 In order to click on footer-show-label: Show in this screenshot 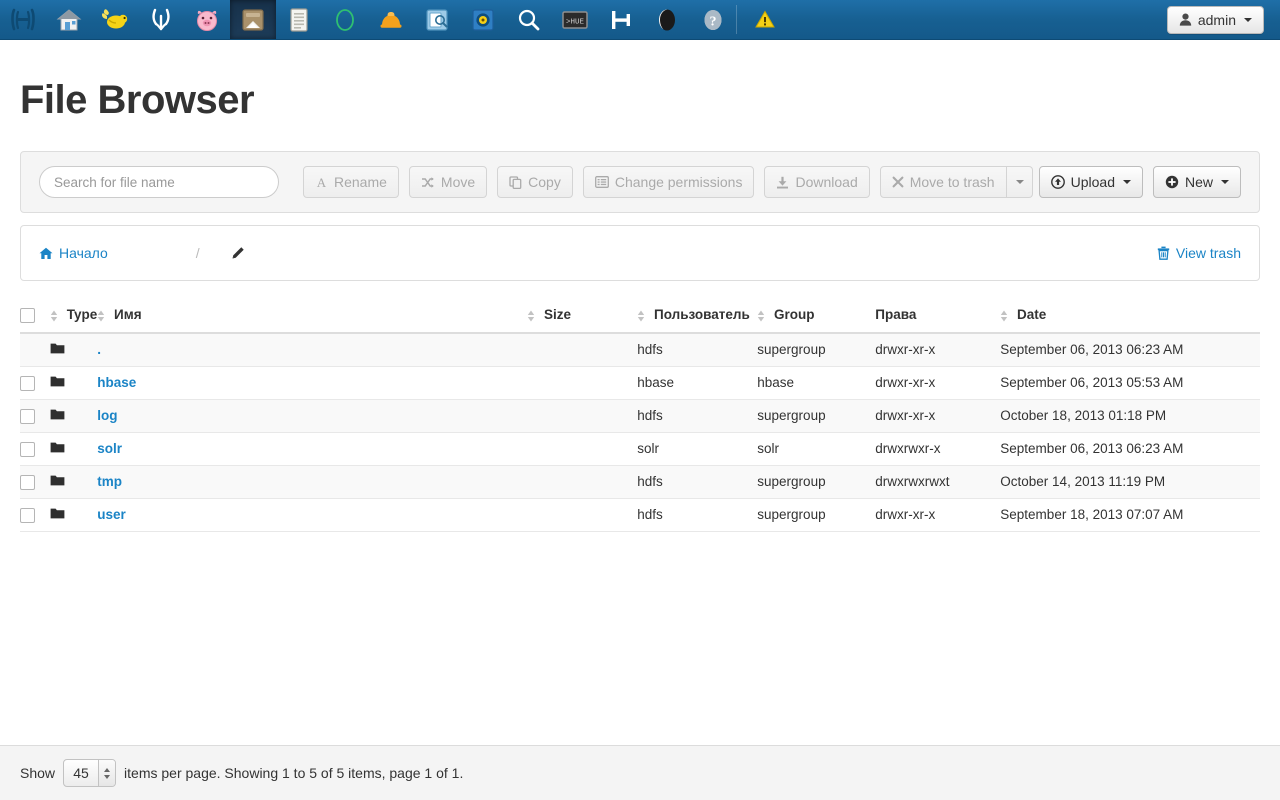, I will do `click(38, 773)`.